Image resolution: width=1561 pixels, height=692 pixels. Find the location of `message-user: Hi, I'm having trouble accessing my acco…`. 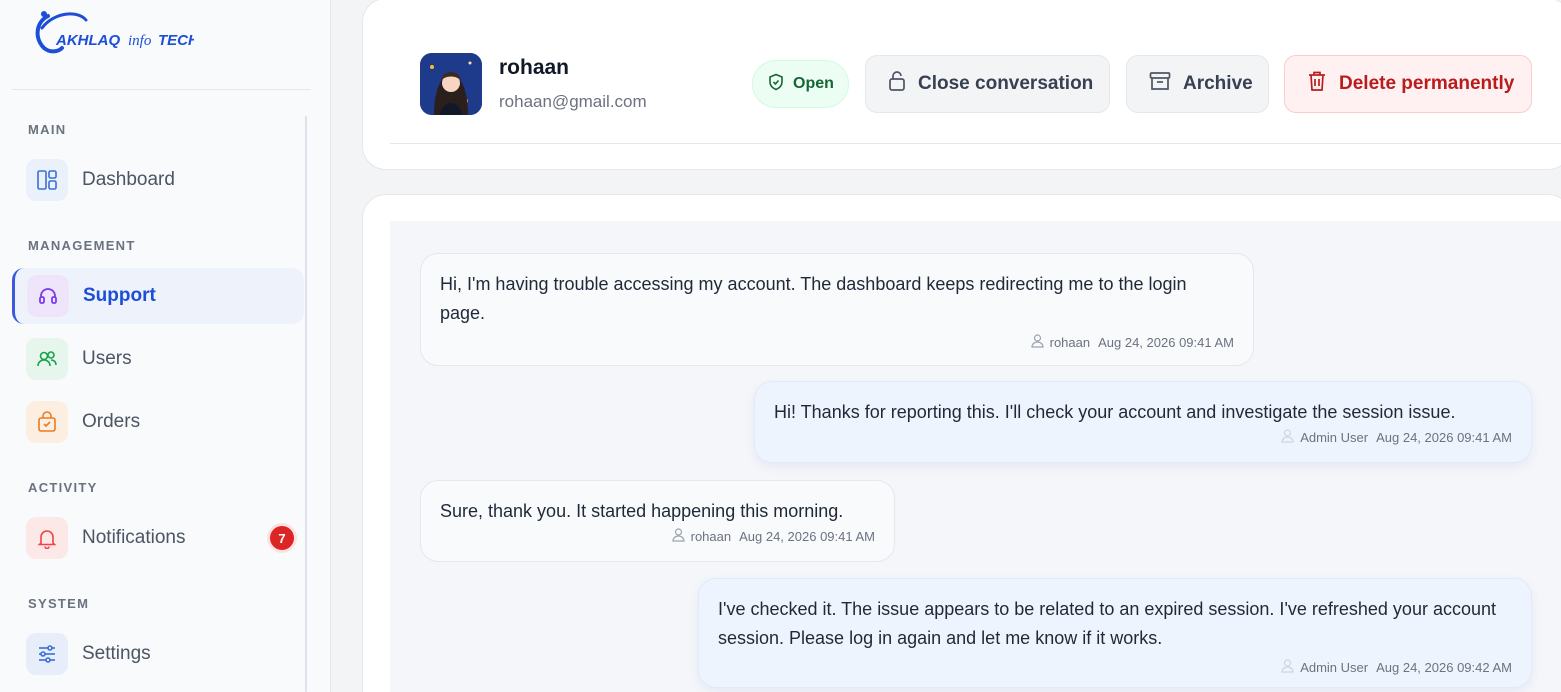

message-user: Hi, I'm having trouble accessing my acco… is located at coordinates (837, 309).